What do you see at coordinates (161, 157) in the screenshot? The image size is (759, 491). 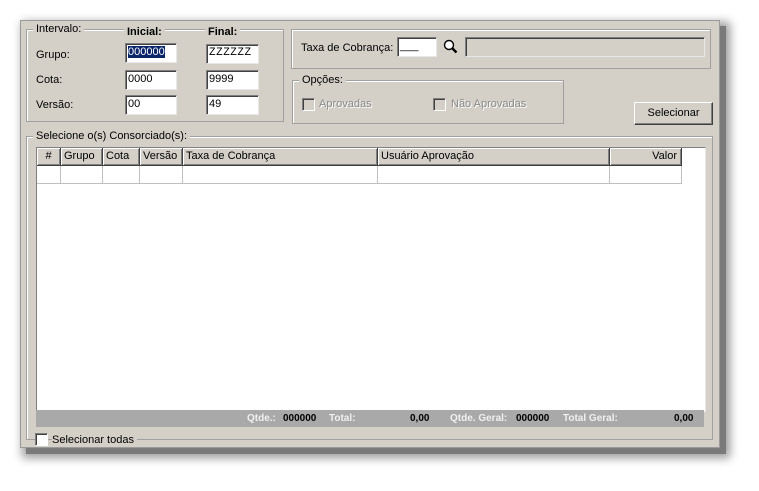 I see `col-header-versao: Versão` at bounding box center [161, 157].